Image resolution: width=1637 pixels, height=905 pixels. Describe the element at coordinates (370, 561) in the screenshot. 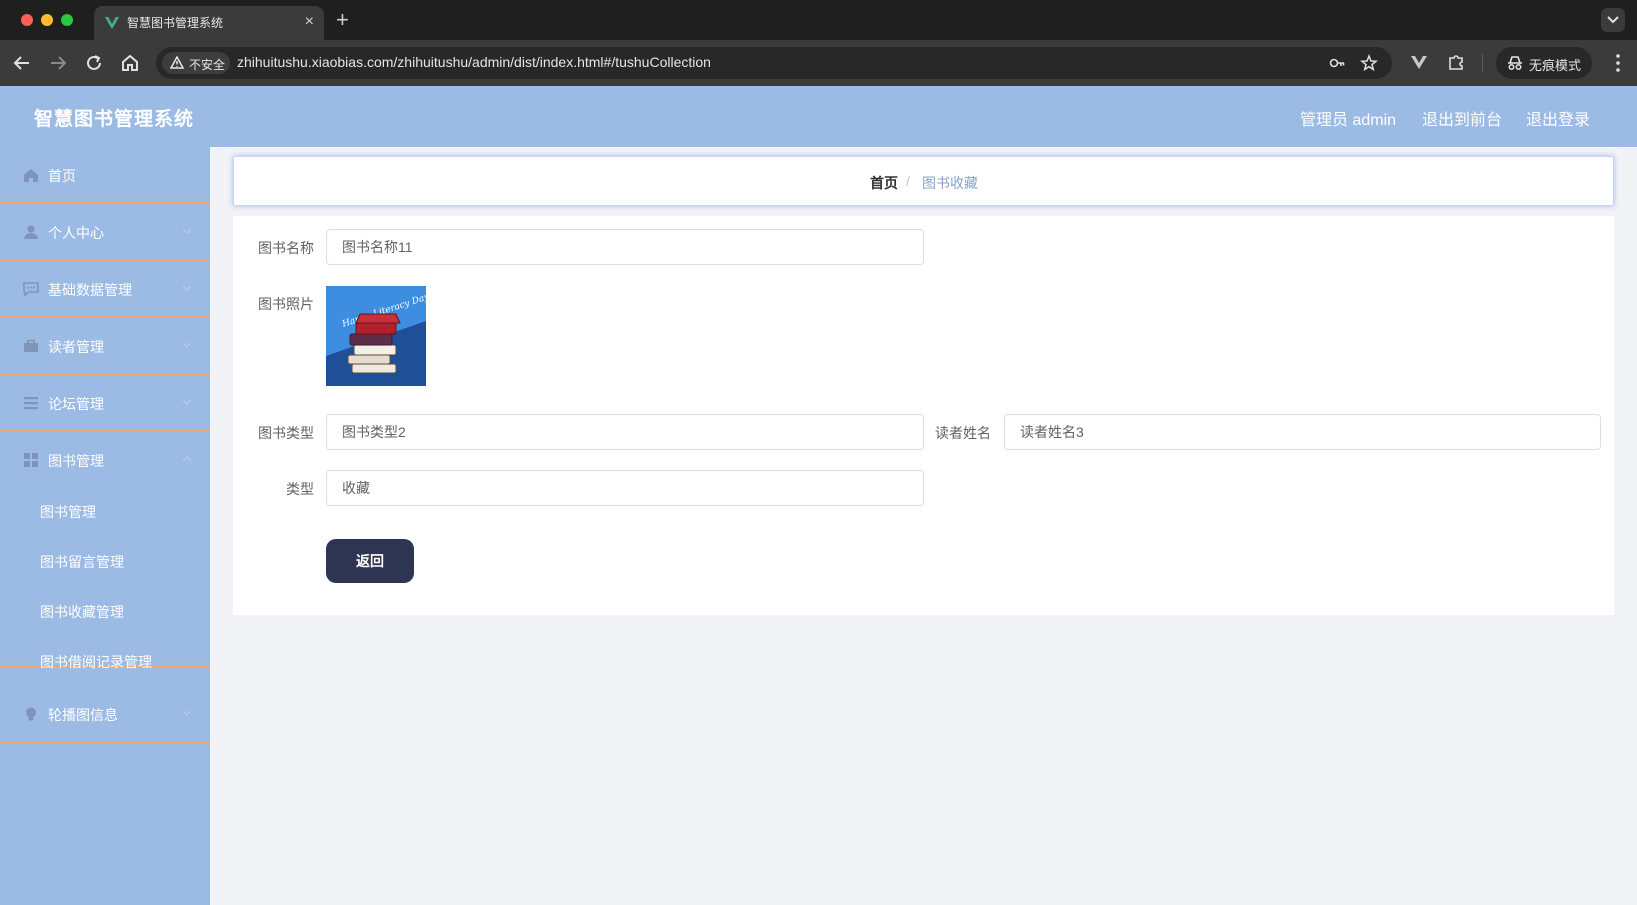

I see `back-button: 返回` at that location.